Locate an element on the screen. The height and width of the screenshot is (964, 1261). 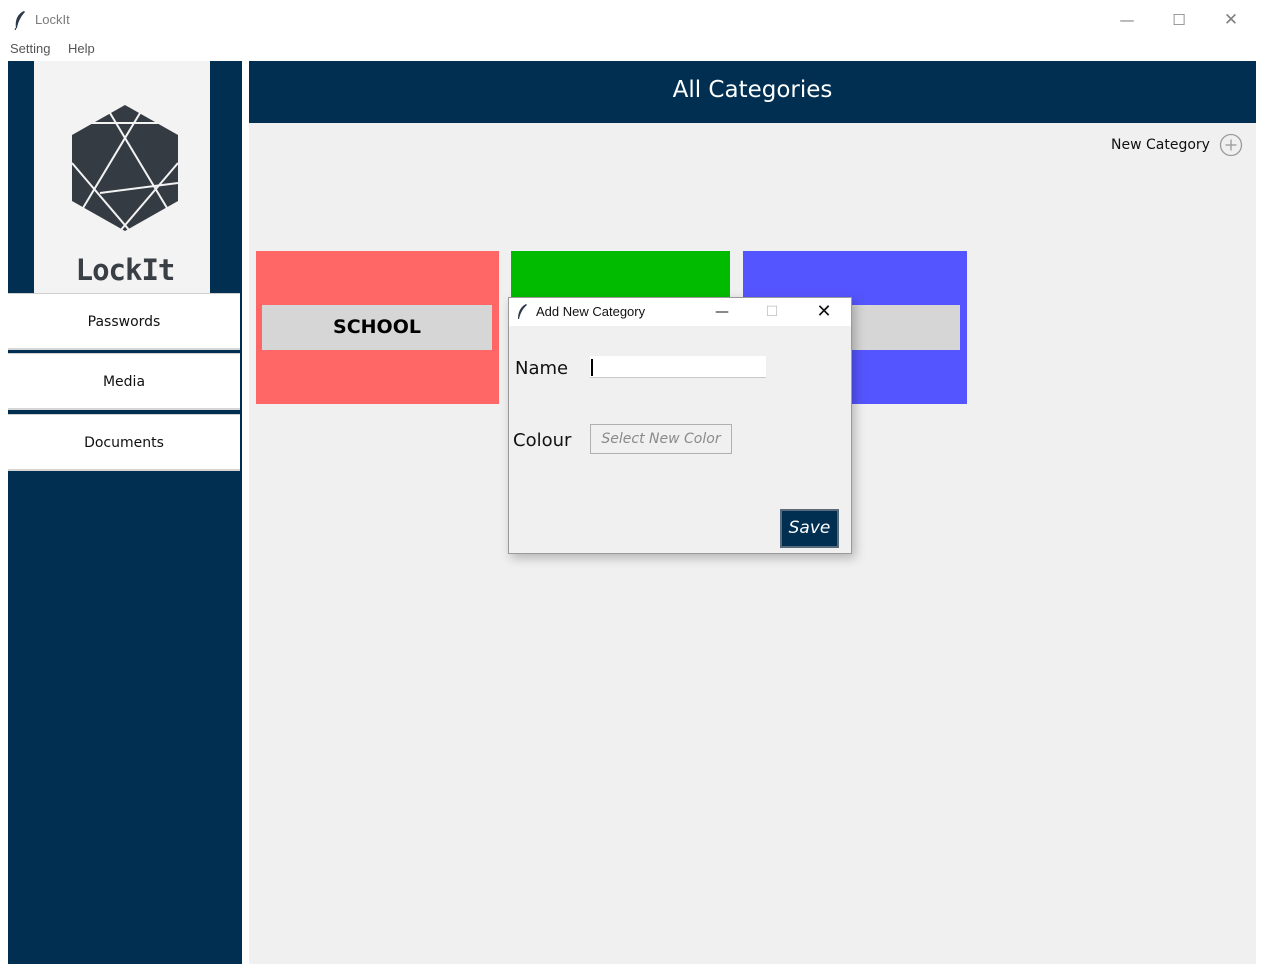
window-title: LockIt is located at coordinates (52, 19).